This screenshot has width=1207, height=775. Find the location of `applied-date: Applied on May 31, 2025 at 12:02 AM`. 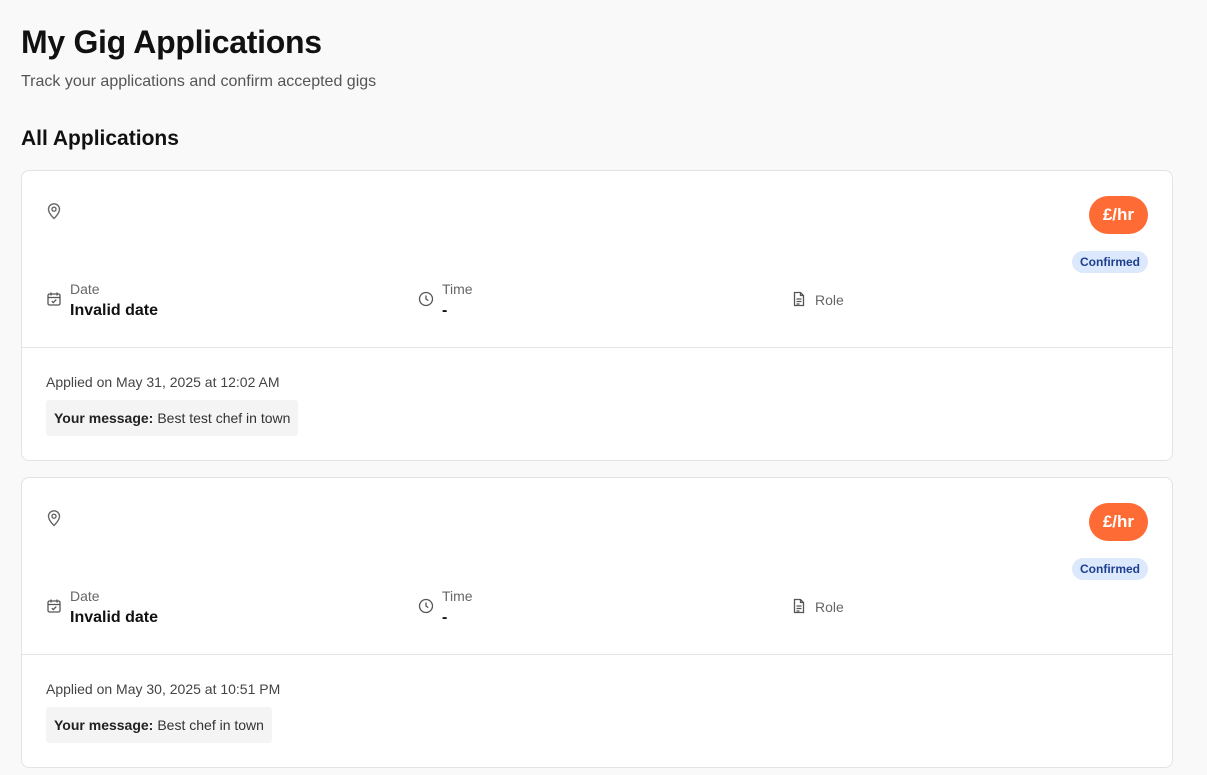

applied-date: Applied on May 31, 2025 at 12:02 AM is located at coordinates (163, 382).